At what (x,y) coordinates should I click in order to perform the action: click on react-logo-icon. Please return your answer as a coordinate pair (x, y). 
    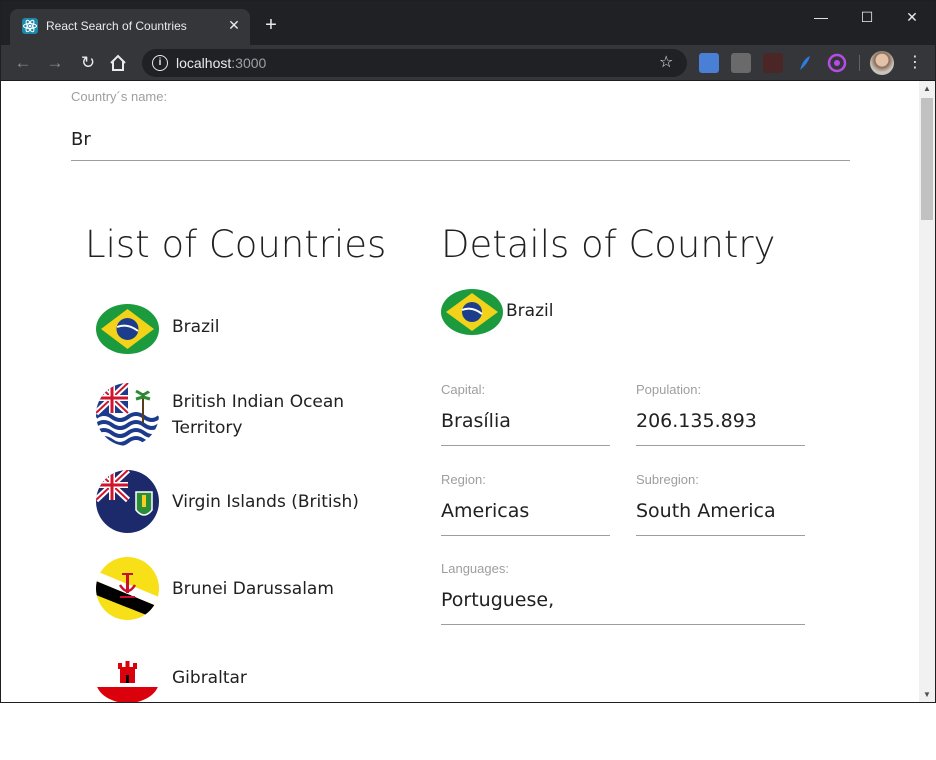
    Looking at the image, I should click on (30, 26).